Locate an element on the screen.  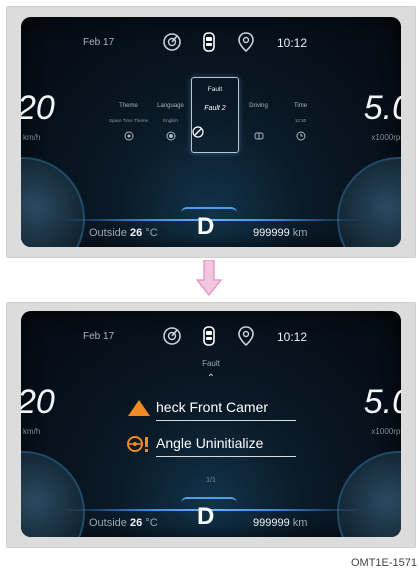
menu-value-fault: Fault 2 is located at coordinates (215, 108).